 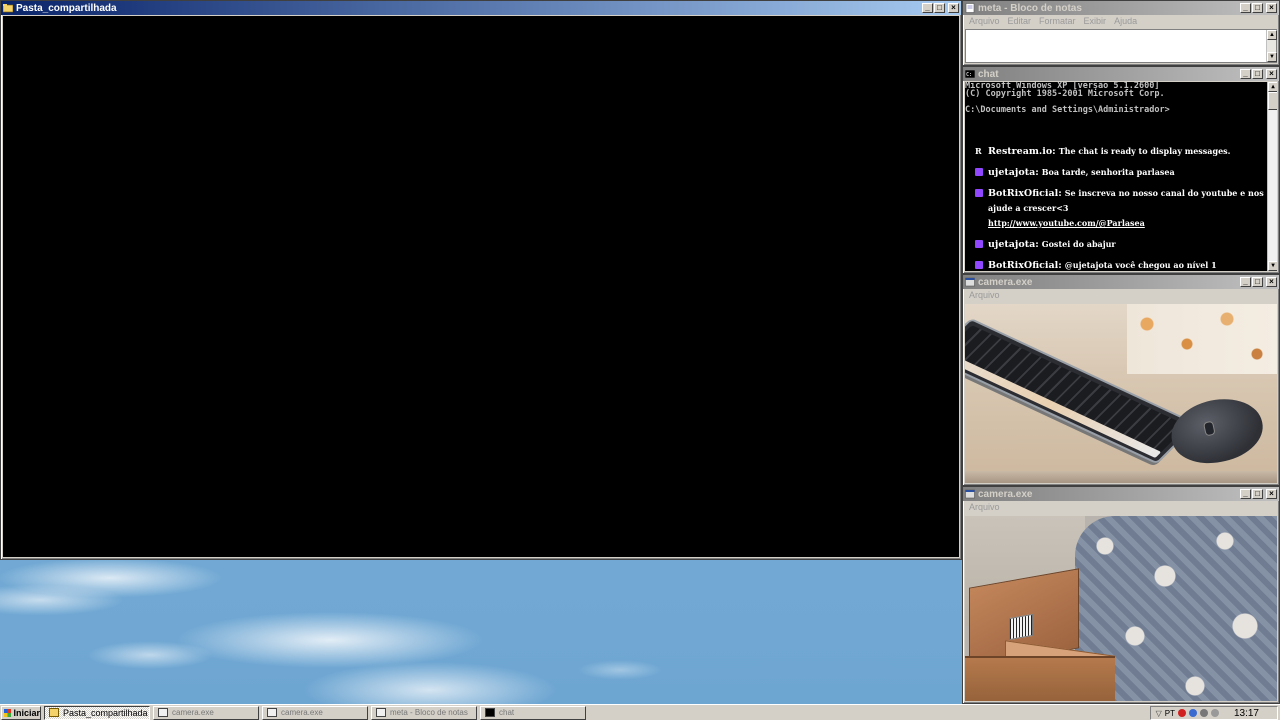 What do you see at coordinates (1144, 151) in the screenshot?
I see `chat-text: The chat is ready to display messages.` at bounding box center [1144, 151].